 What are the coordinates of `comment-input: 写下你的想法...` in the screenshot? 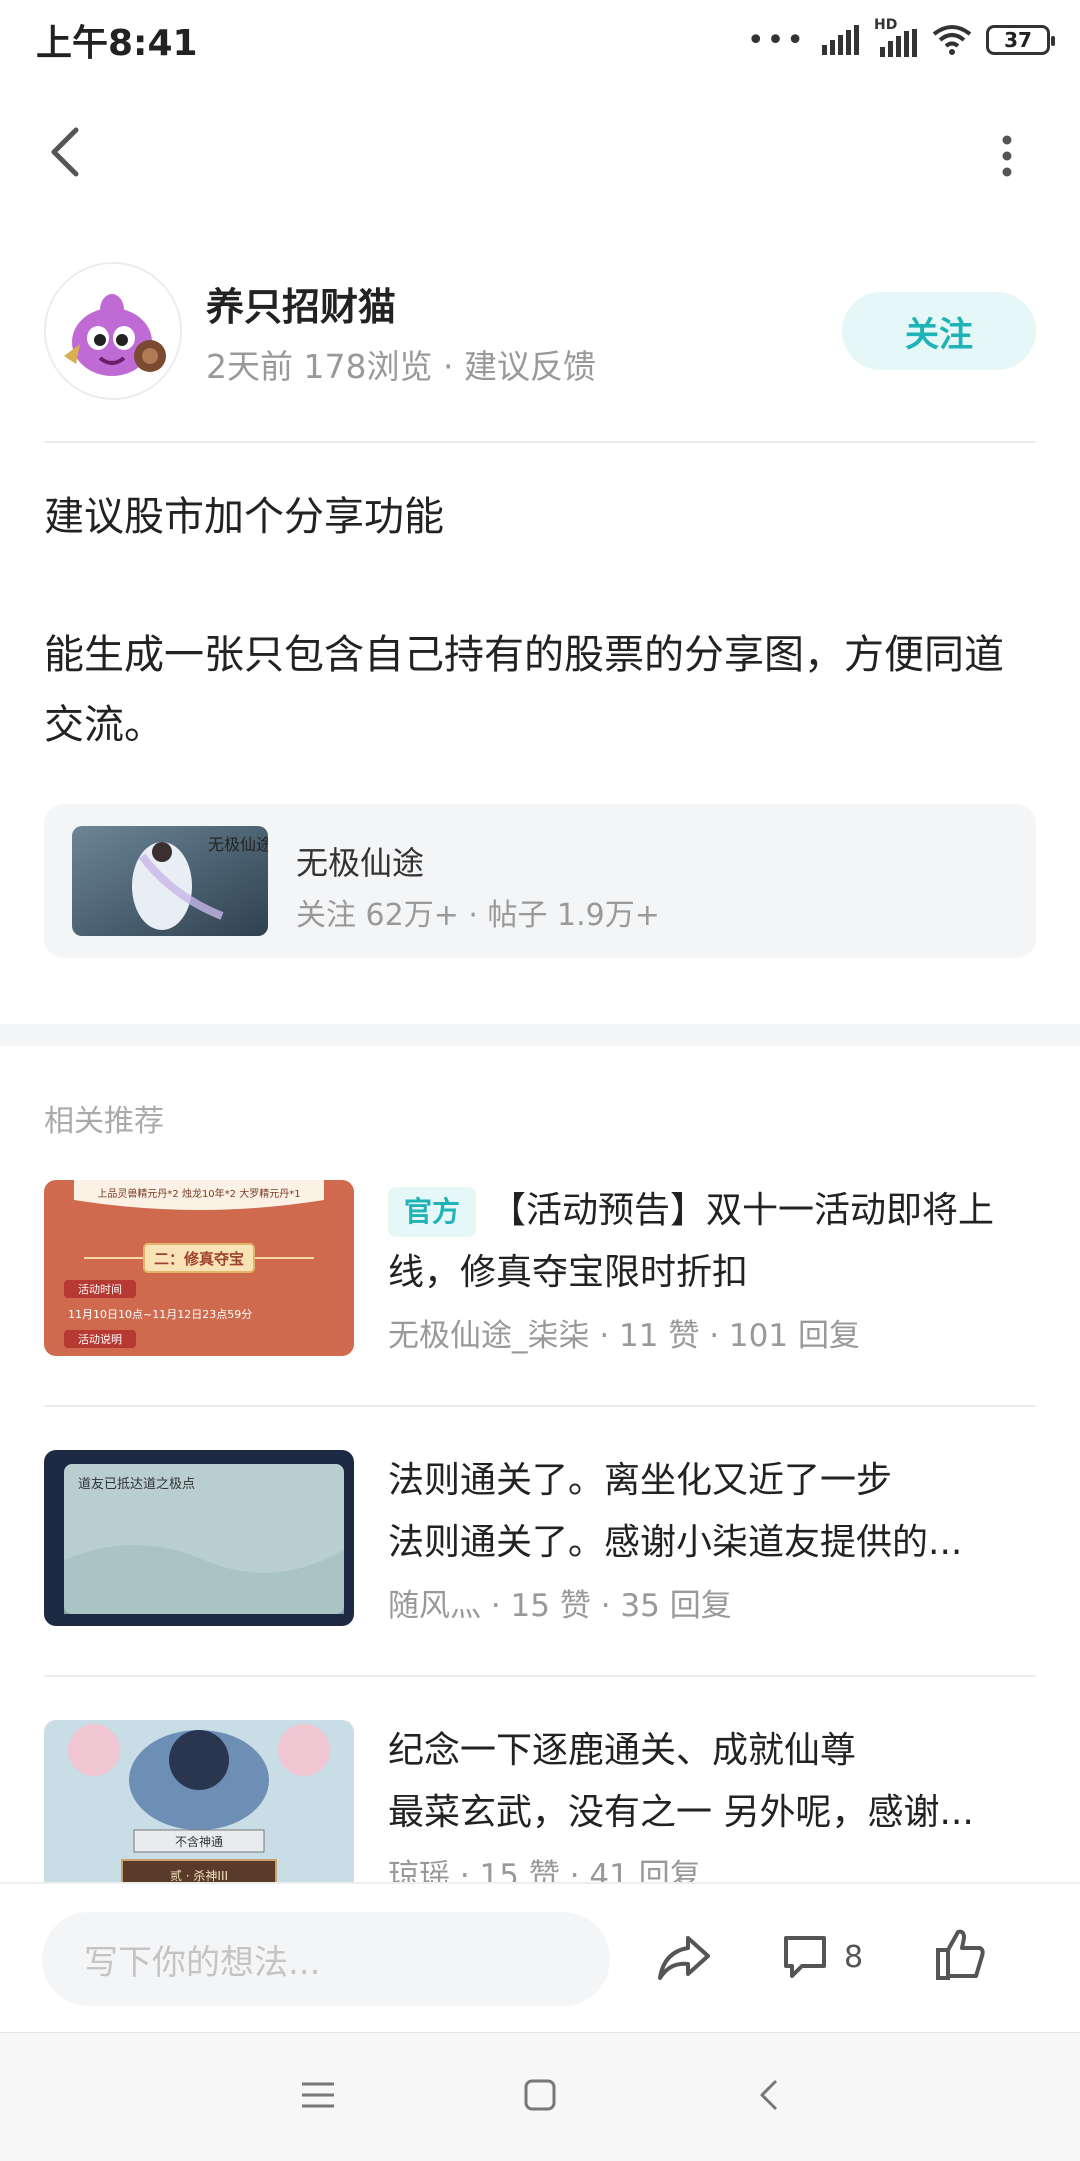 It's located at (326, 1959).